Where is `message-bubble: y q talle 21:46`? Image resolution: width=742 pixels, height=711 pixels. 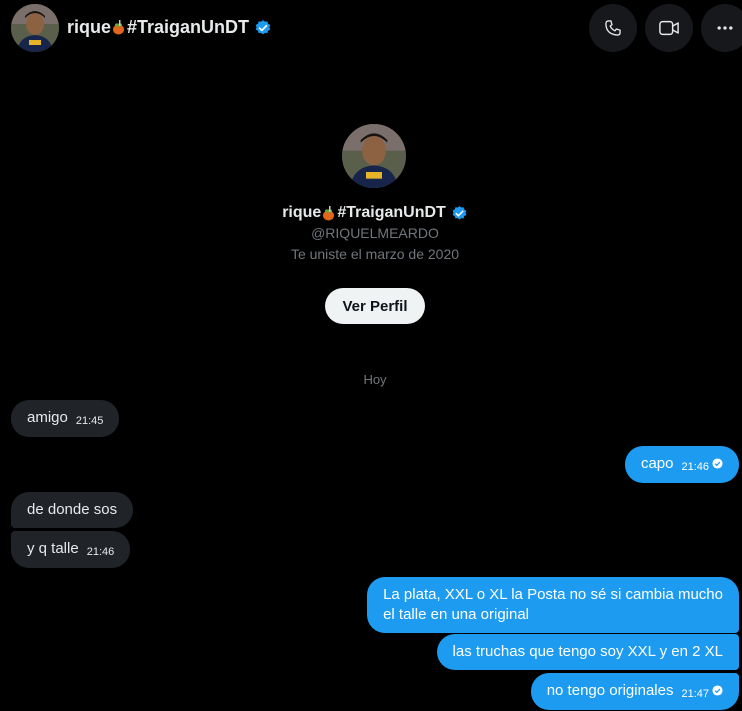
message-bubble: y q talle 21:46 is located at coordinates (71, 549).